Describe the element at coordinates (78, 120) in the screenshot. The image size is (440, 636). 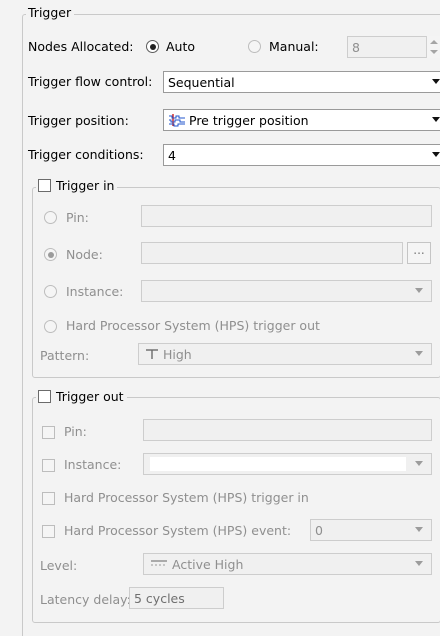
I see `trigger-position-label: Trigger position:` at that location.